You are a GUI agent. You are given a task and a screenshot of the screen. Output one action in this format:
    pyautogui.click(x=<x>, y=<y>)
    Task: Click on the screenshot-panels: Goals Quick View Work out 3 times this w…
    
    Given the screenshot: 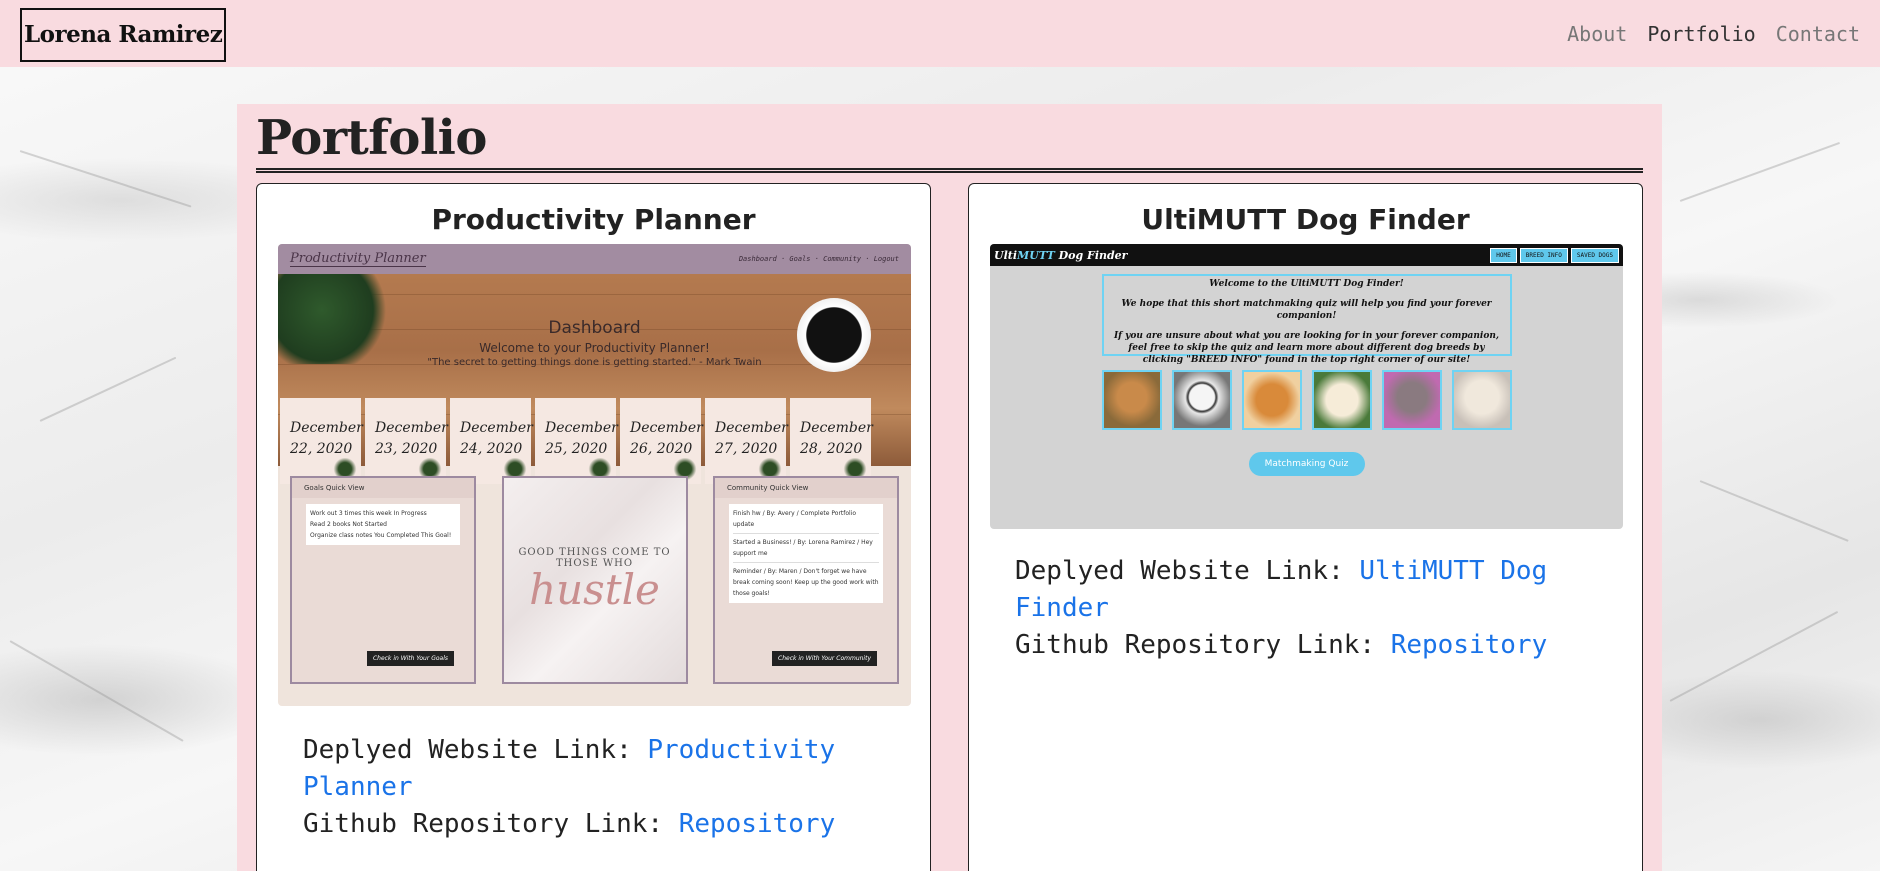 What is the action you would take?
    pyautogui.click(x=594, y=580)
    